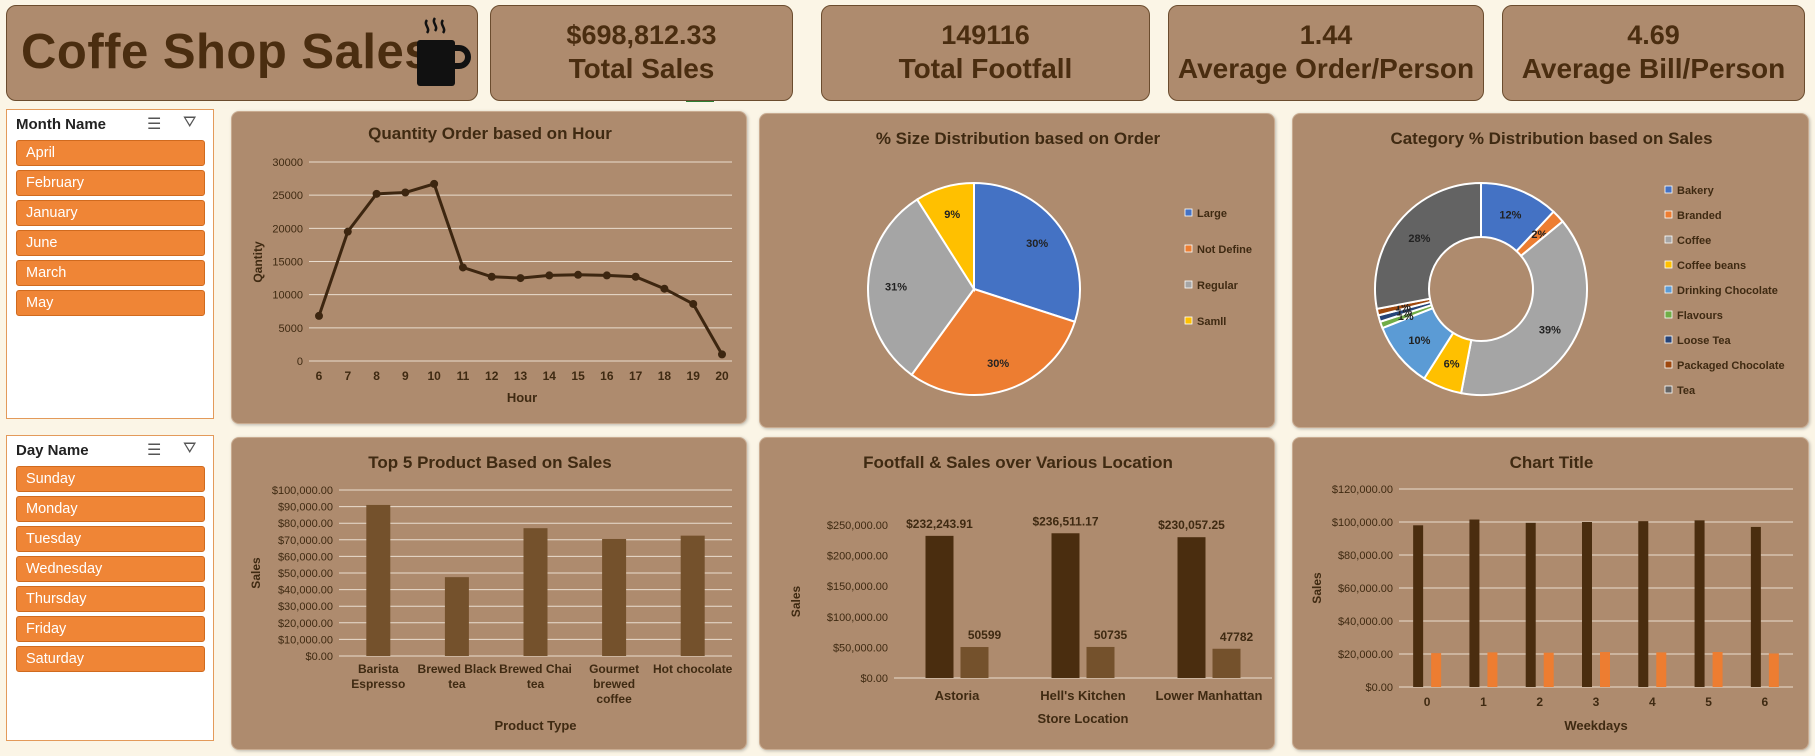 Image resolution: width=1815 pixels, height=756 pixels. I want to click on data-label: $230,057.25, so click(1191, 525).